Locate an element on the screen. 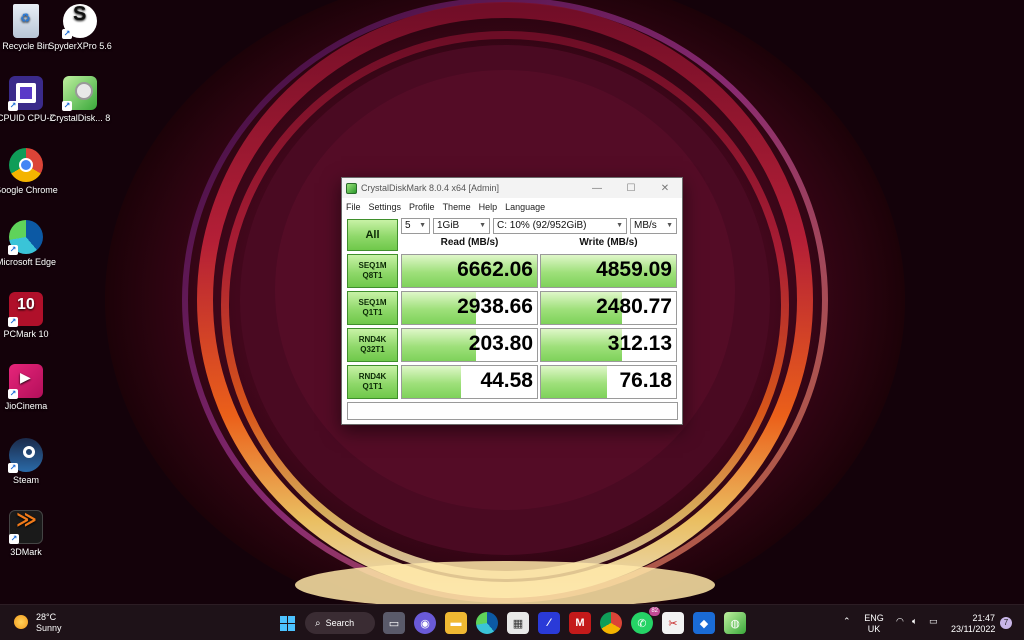  jiocinema-icon: ▶ ↗ is located at coordinates (25, 381).